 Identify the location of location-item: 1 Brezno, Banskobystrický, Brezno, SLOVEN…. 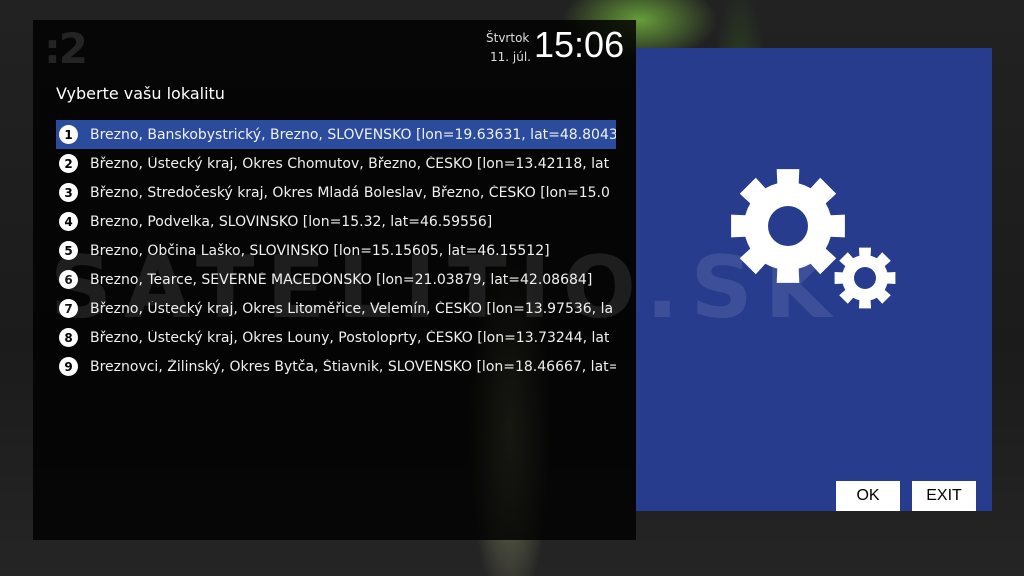
(336, 134).